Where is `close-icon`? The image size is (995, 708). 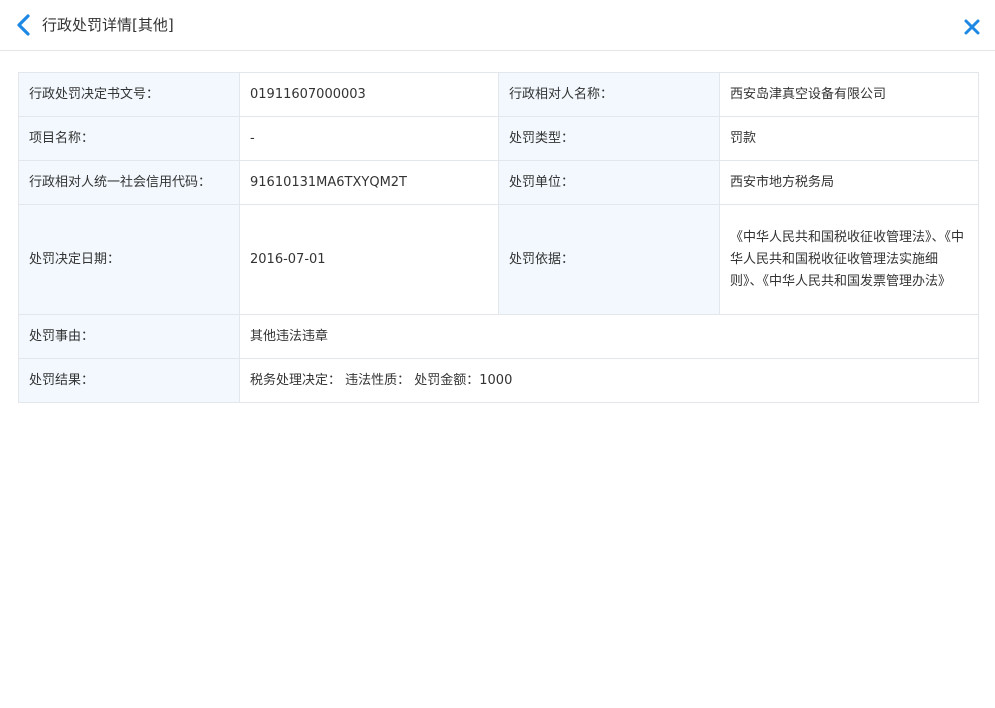 close-icon is located at coordinates (972, 27).